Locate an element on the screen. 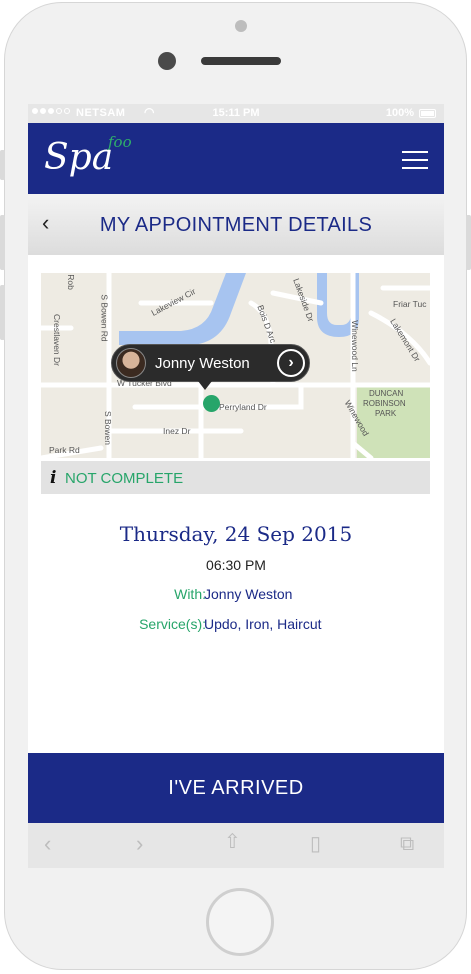 The height and width of the screenshot is (974, 471). street-label: Friar Tuc is located at coordinates (410, 304).